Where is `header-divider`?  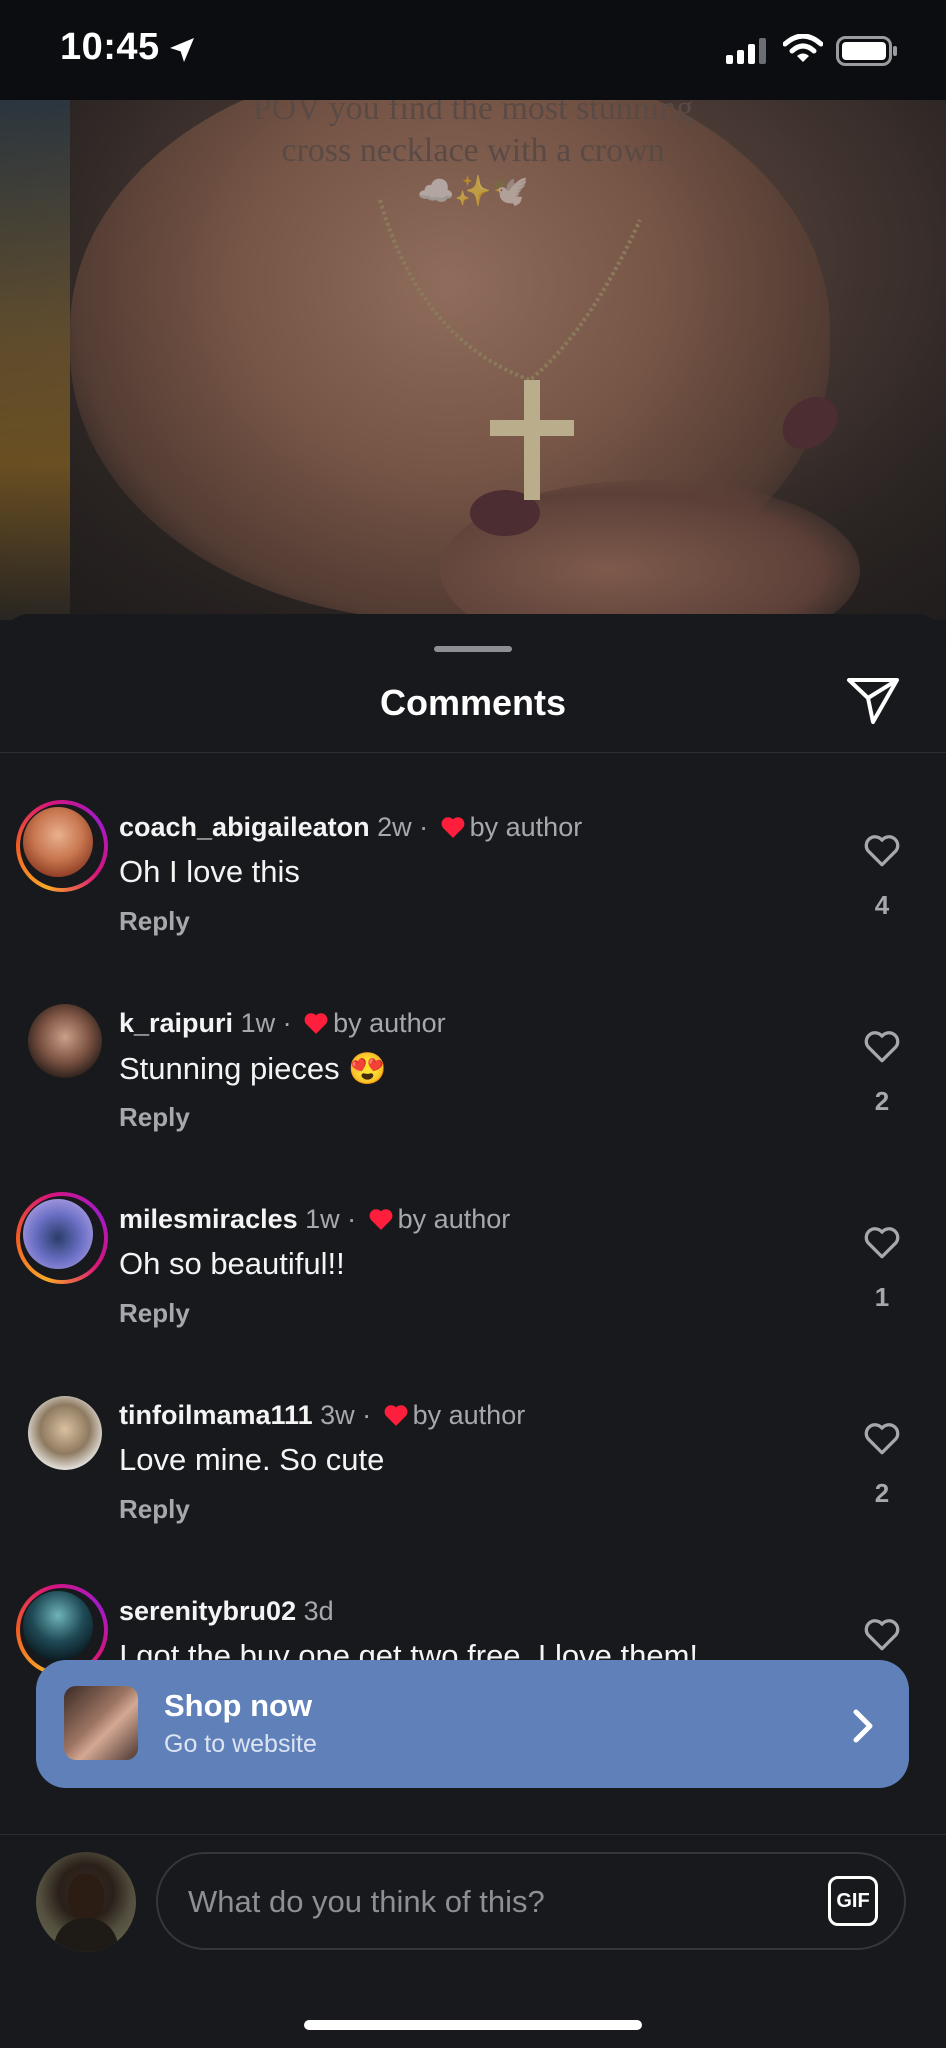
header-divider is located at coordinates (473, 752).